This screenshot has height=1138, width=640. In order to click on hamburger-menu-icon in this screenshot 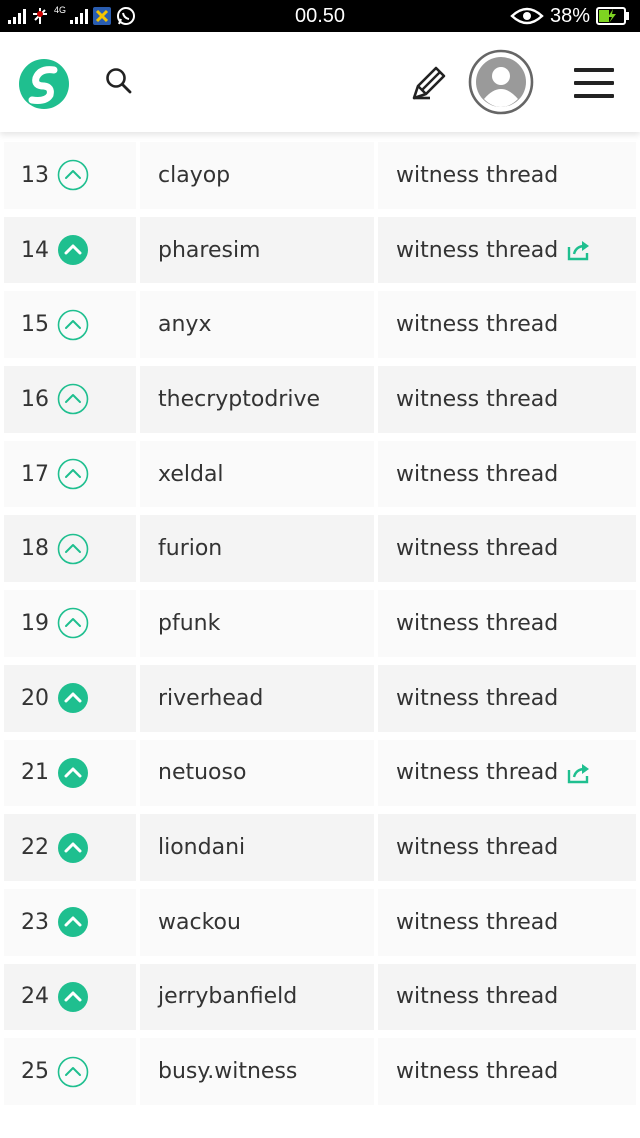, I will do `click(594, 83)`.